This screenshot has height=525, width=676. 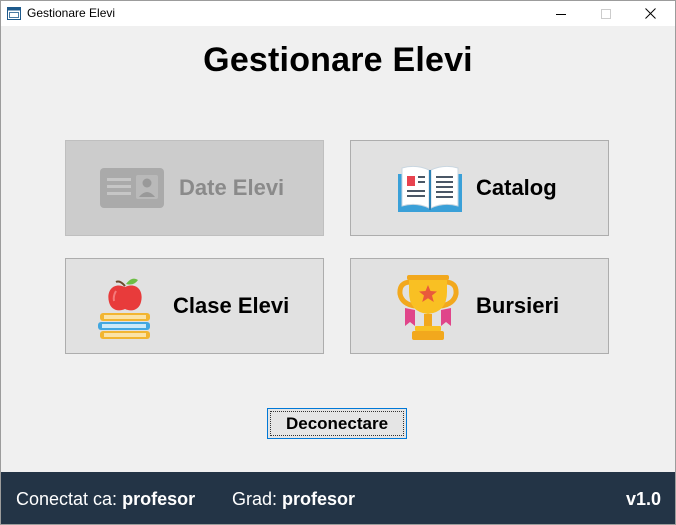 I want to click on id-card-icon, so click(x=132, y=188).